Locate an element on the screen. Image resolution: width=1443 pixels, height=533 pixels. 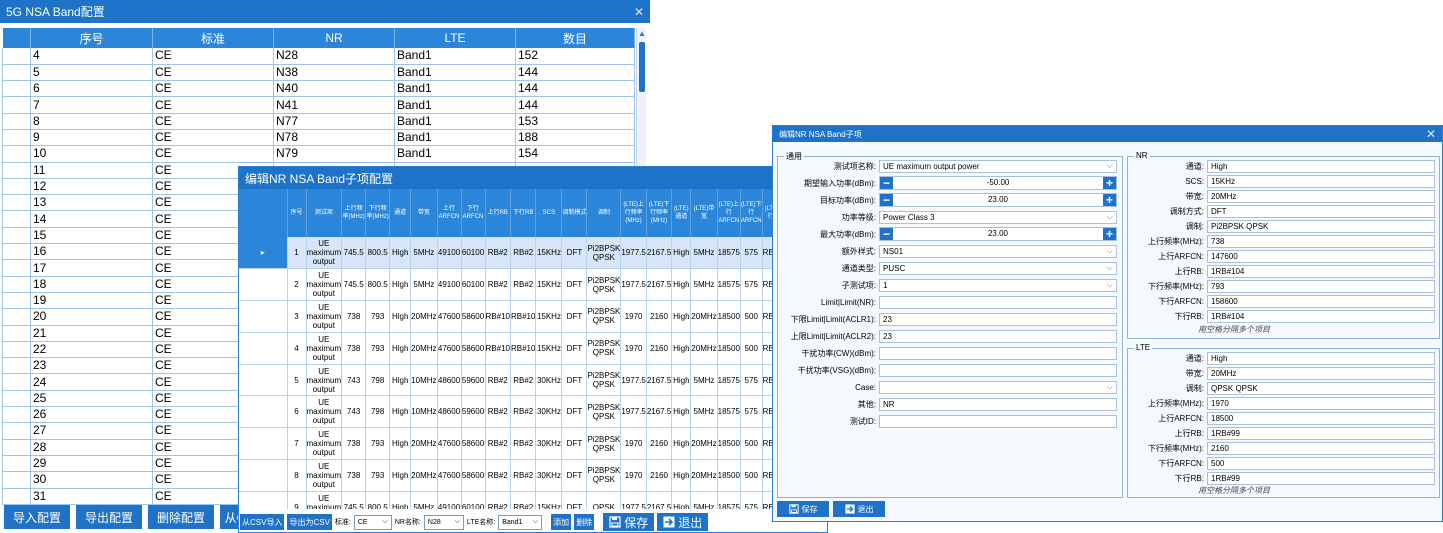
max-power-stepper: −23.00 + is located at coordinates (998, 234).